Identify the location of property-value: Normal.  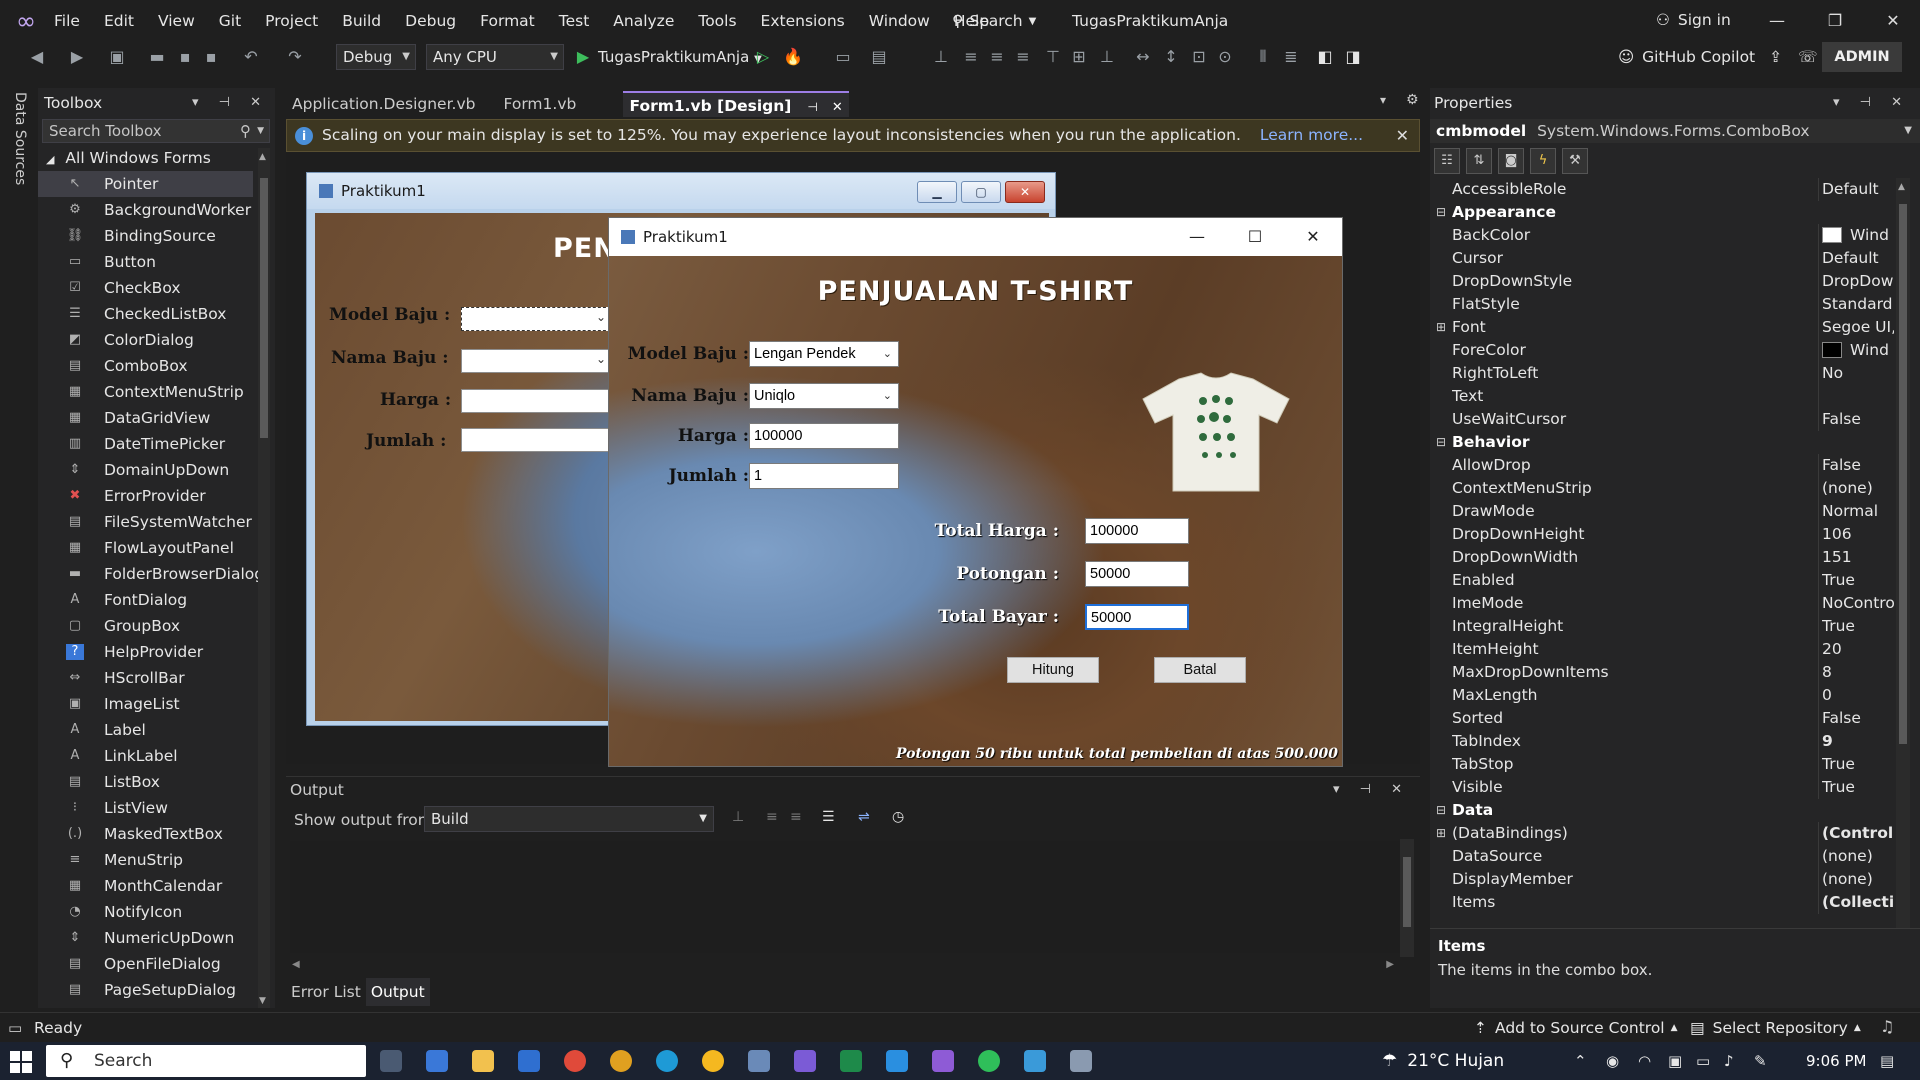
(1858, 511).